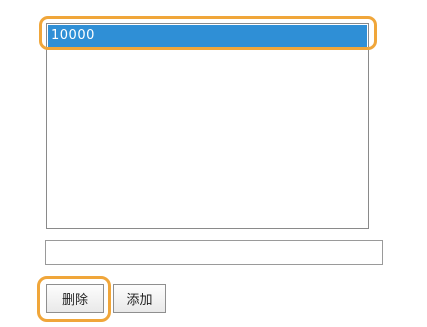 This screenshot has width=427, height=327. I want to click on entry-input, so click(214, 252).